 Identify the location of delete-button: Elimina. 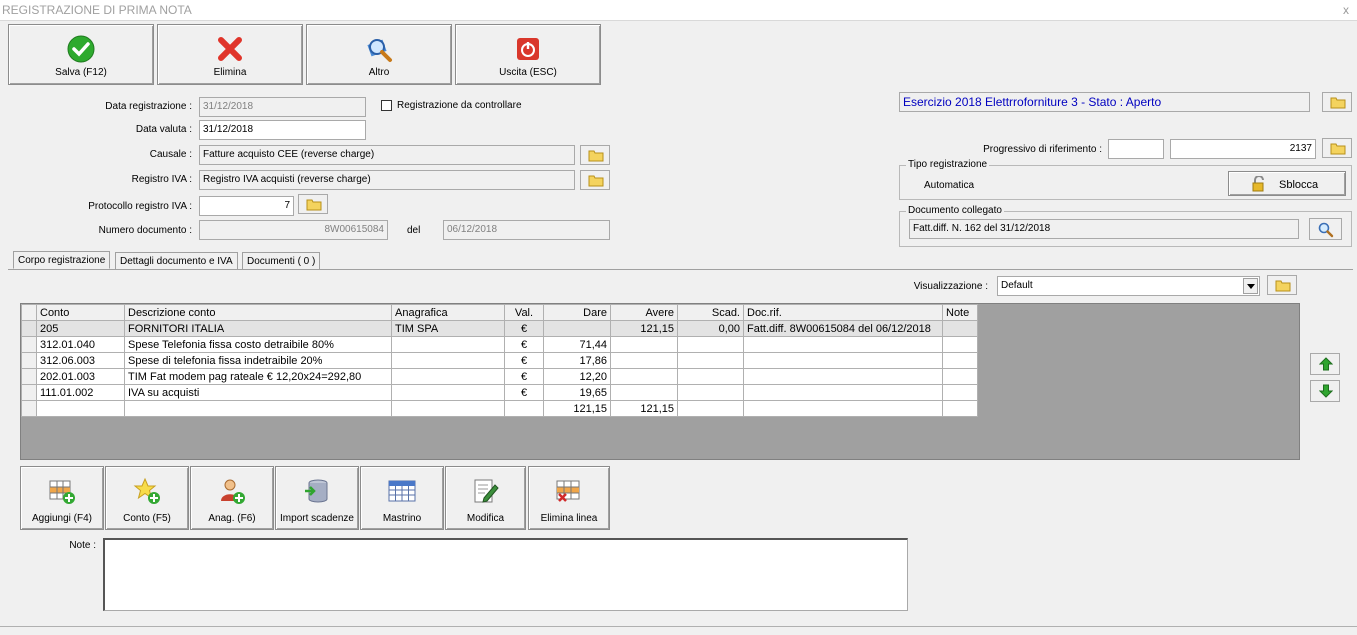
(230, 54).